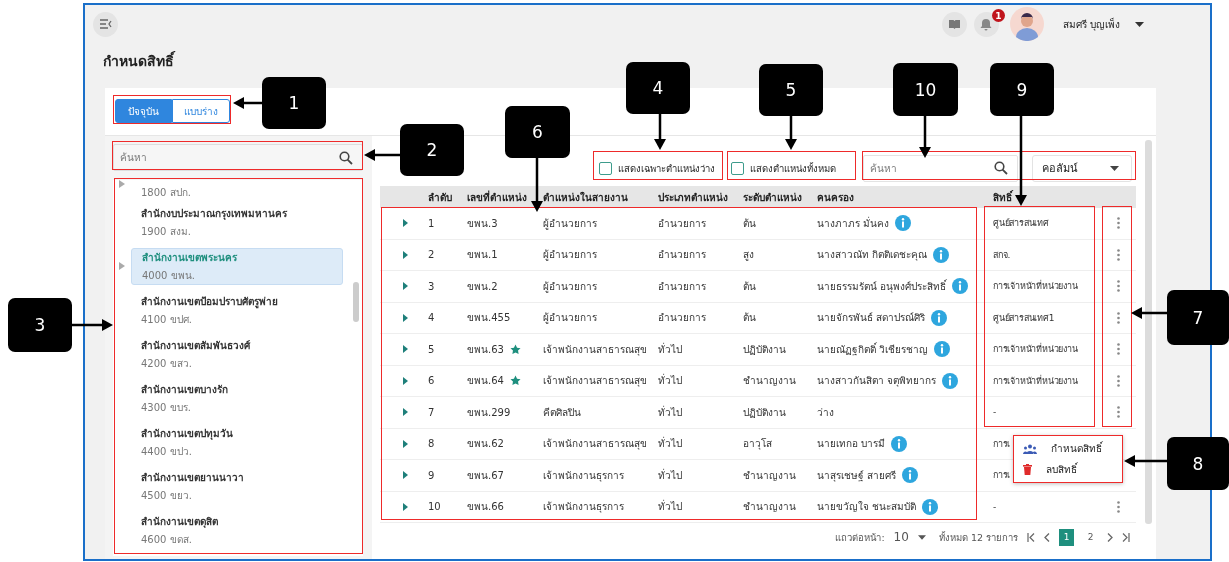 The height and width of the screenshot is (562, 1229). I want to click on org-name: สำนักงานเขตป้อมปราบศัตรูพ่าย, so click(210, 301).